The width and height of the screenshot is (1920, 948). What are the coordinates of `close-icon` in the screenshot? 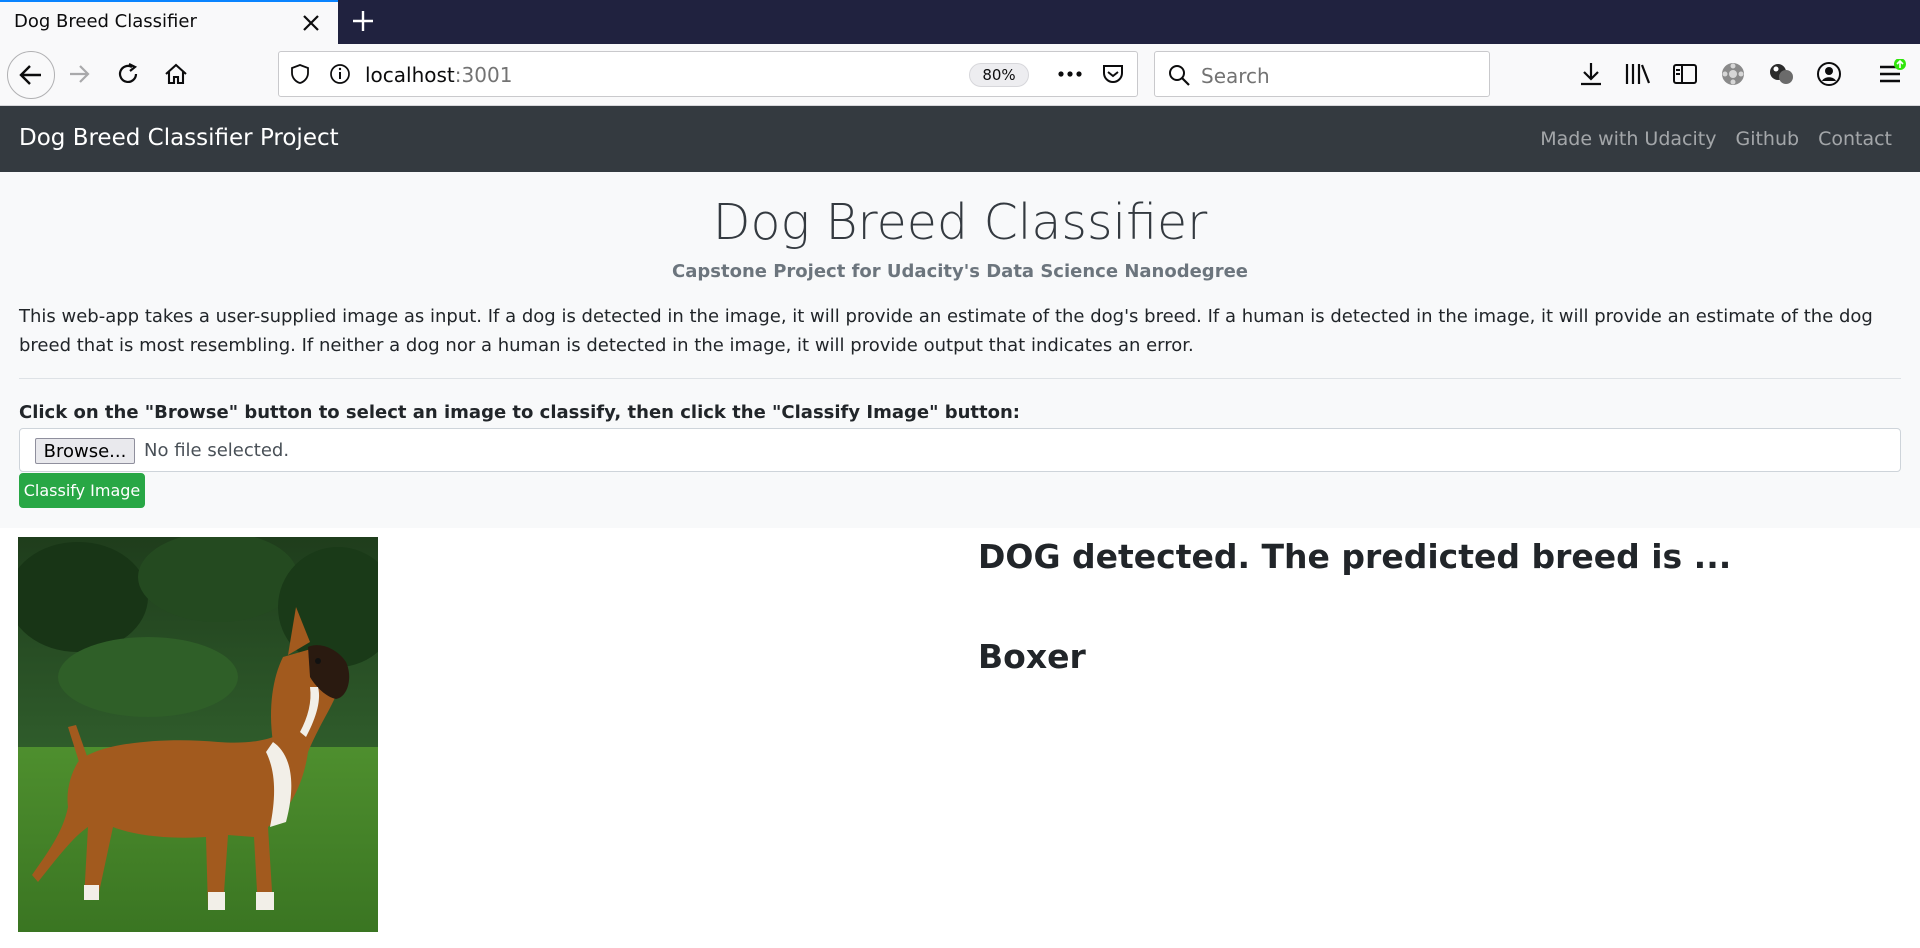 It's located at (311, 23).